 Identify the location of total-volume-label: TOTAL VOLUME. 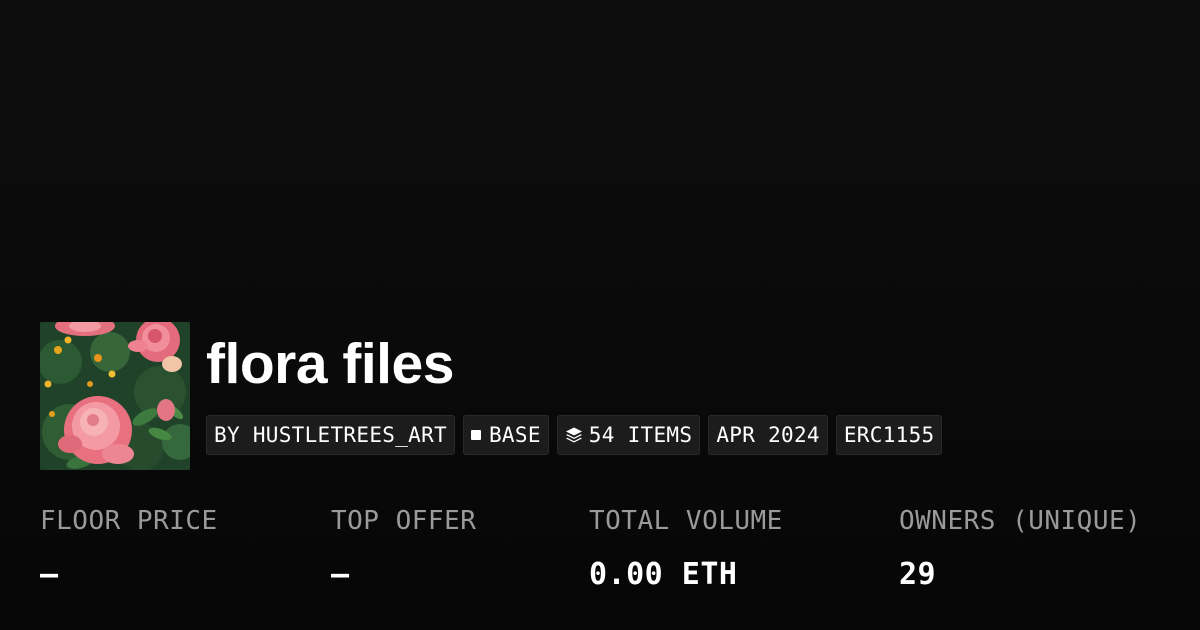
(686, 521).